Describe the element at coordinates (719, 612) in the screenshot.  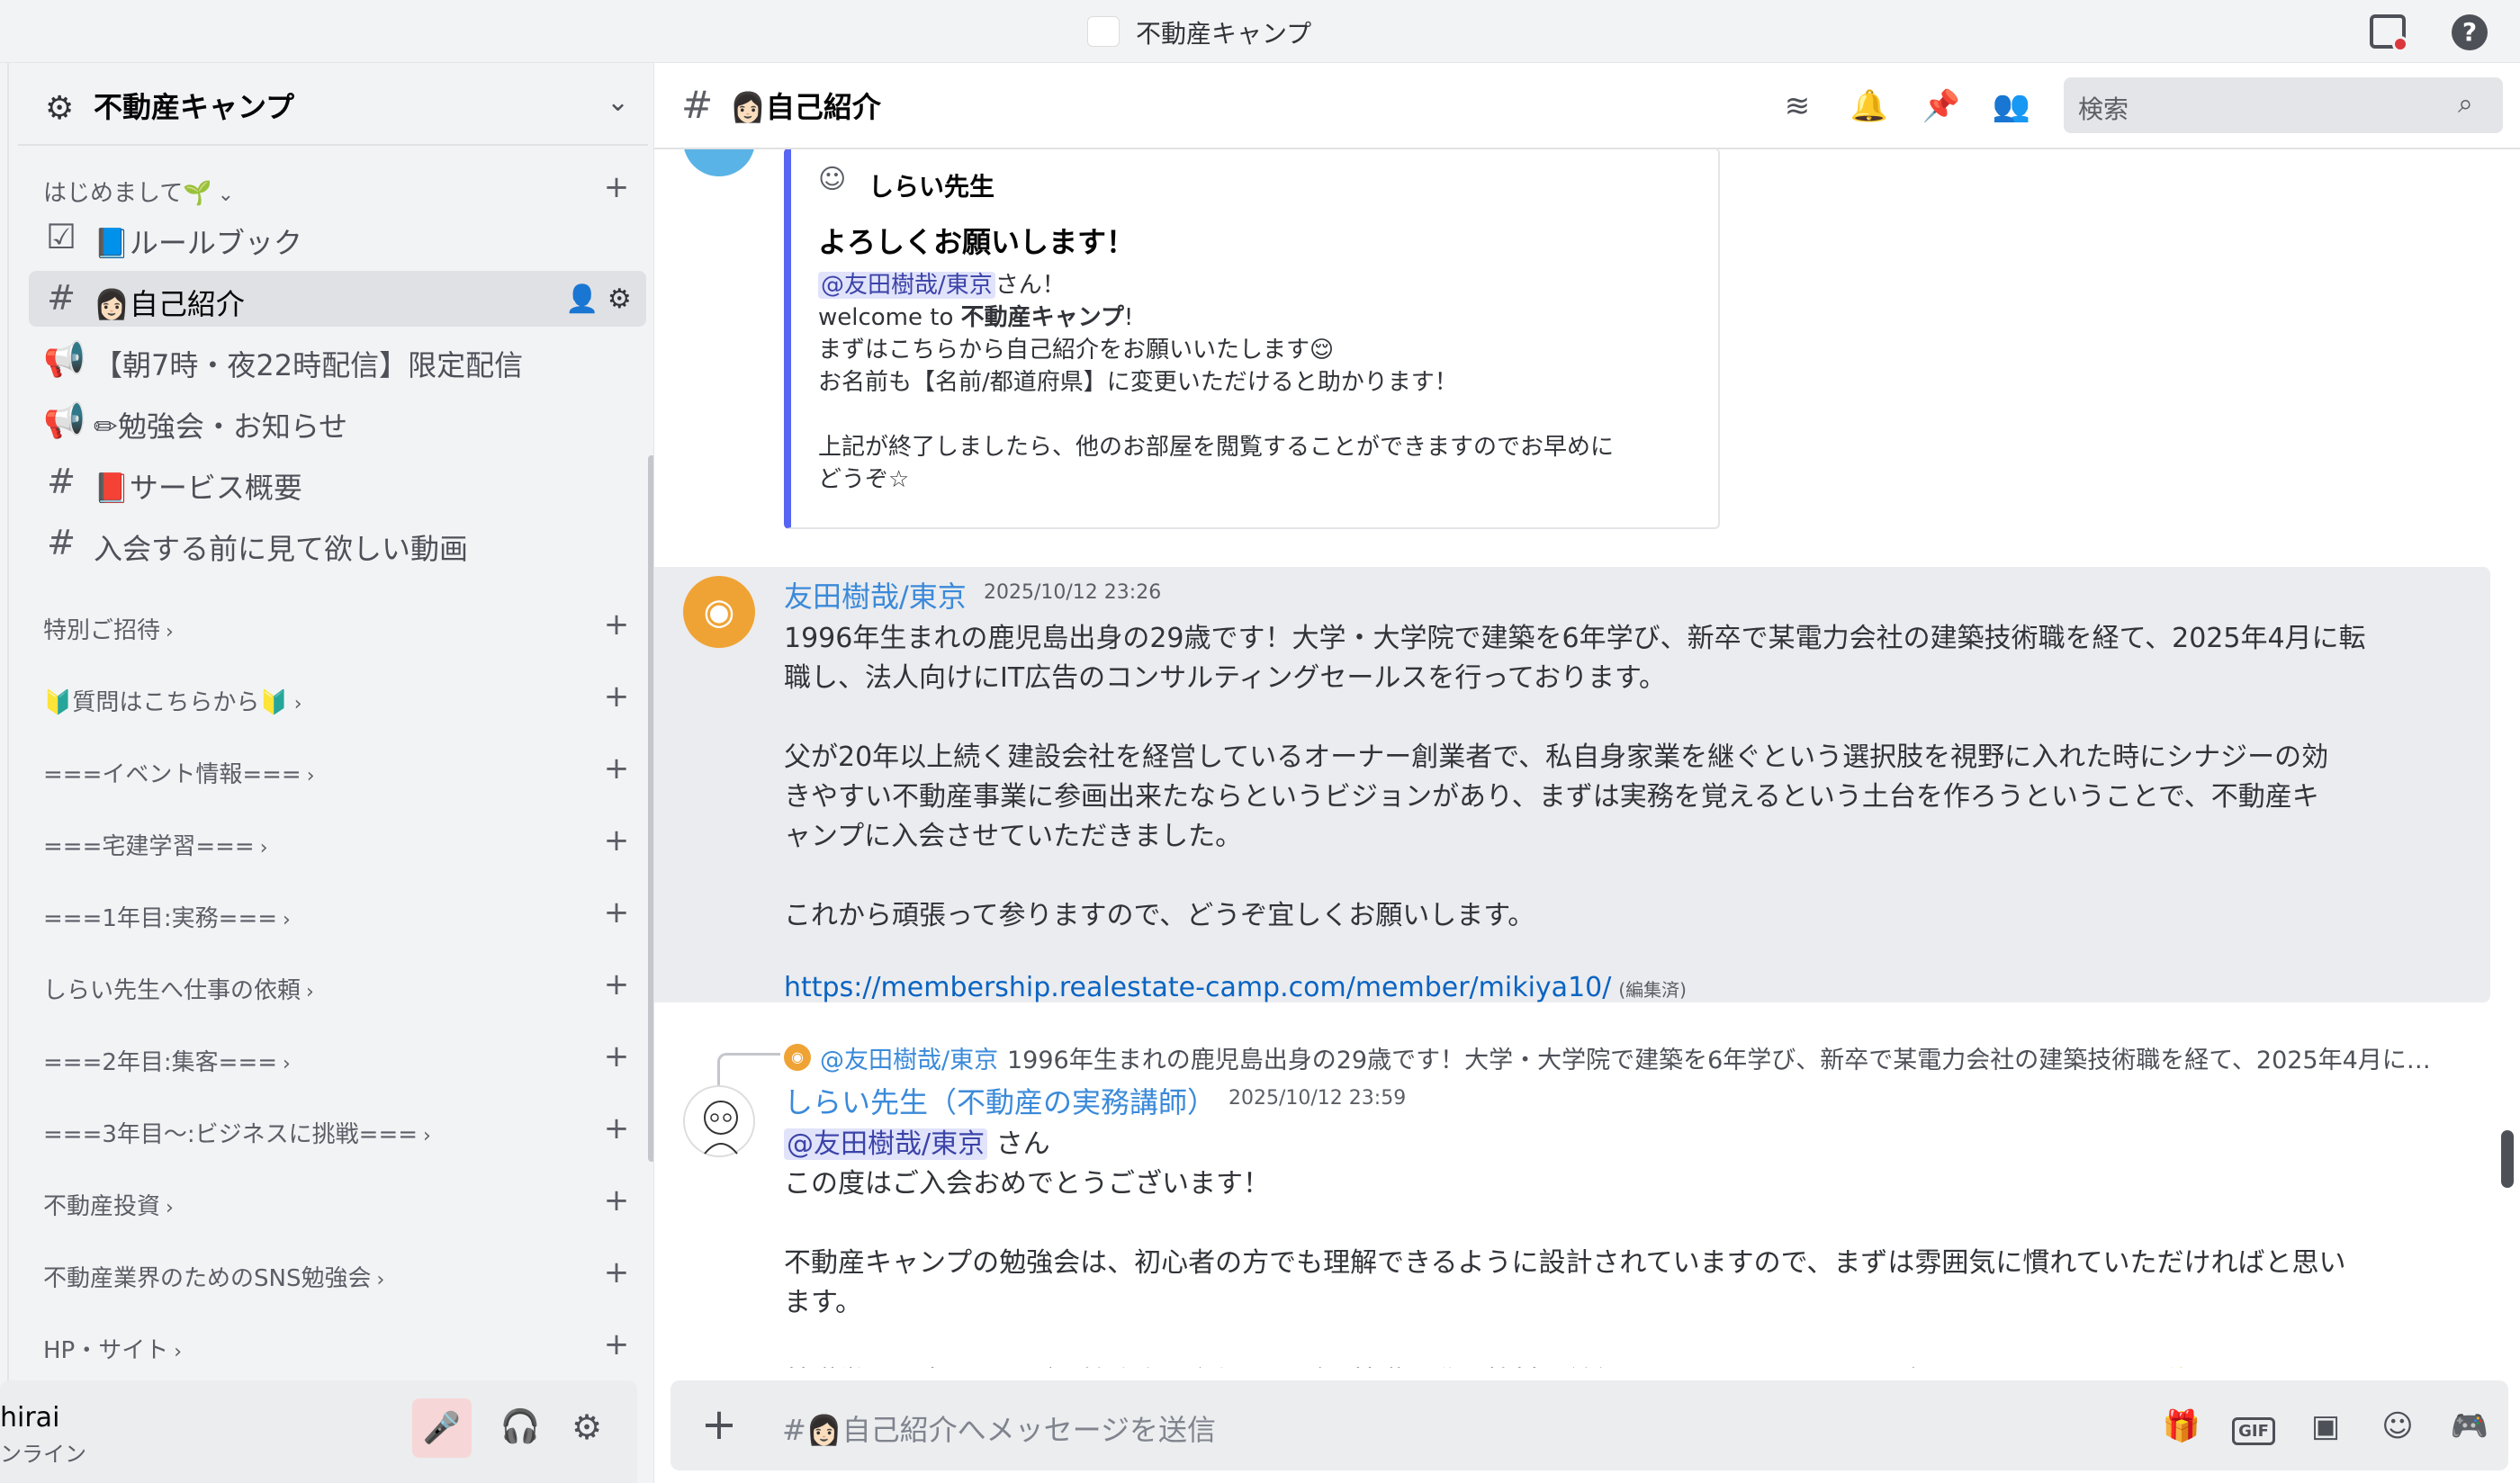
I see `discord-avatar-icon: ◉` at that location.